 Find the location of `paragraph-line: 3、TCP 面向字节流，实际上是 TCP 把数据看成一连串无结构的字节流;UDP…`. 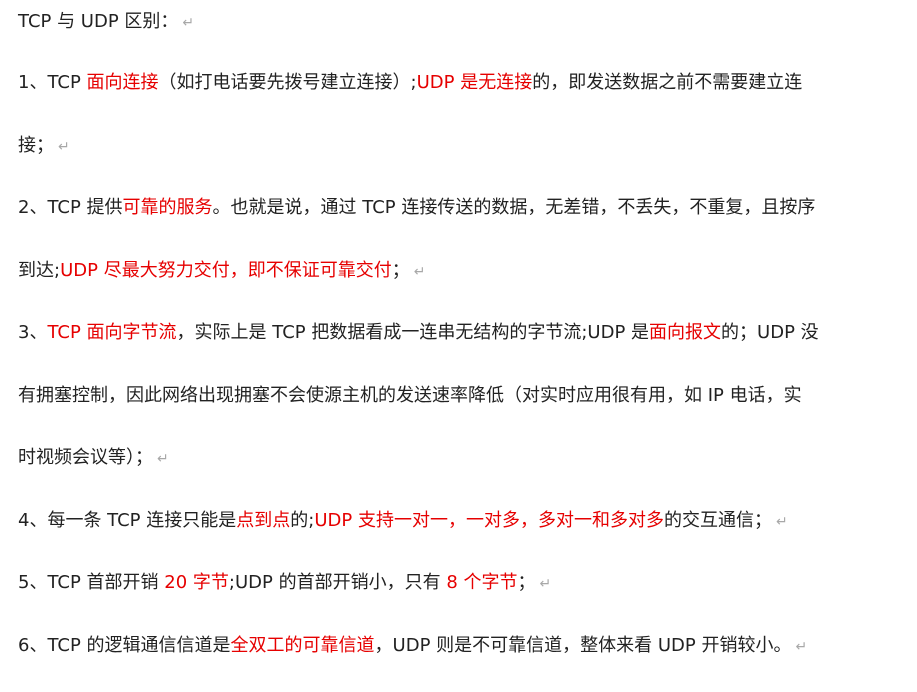

paragraph-line: 3、TCP 面向字节流，实际上是 TCP 把数据看成一连串无结构的字节流;UDP… is located at coordinates (463, 332).